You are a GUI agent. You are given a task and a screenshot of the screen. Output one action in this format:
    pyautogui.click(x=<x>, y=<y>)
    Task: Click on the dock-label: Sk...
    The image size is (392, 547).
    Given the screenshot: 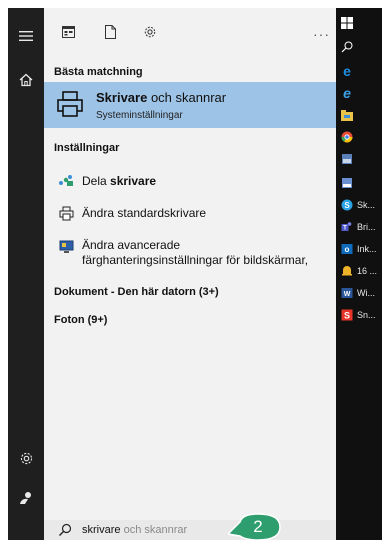 What is the action you would take?
    pyautogui.click(x=366, y=205)
    